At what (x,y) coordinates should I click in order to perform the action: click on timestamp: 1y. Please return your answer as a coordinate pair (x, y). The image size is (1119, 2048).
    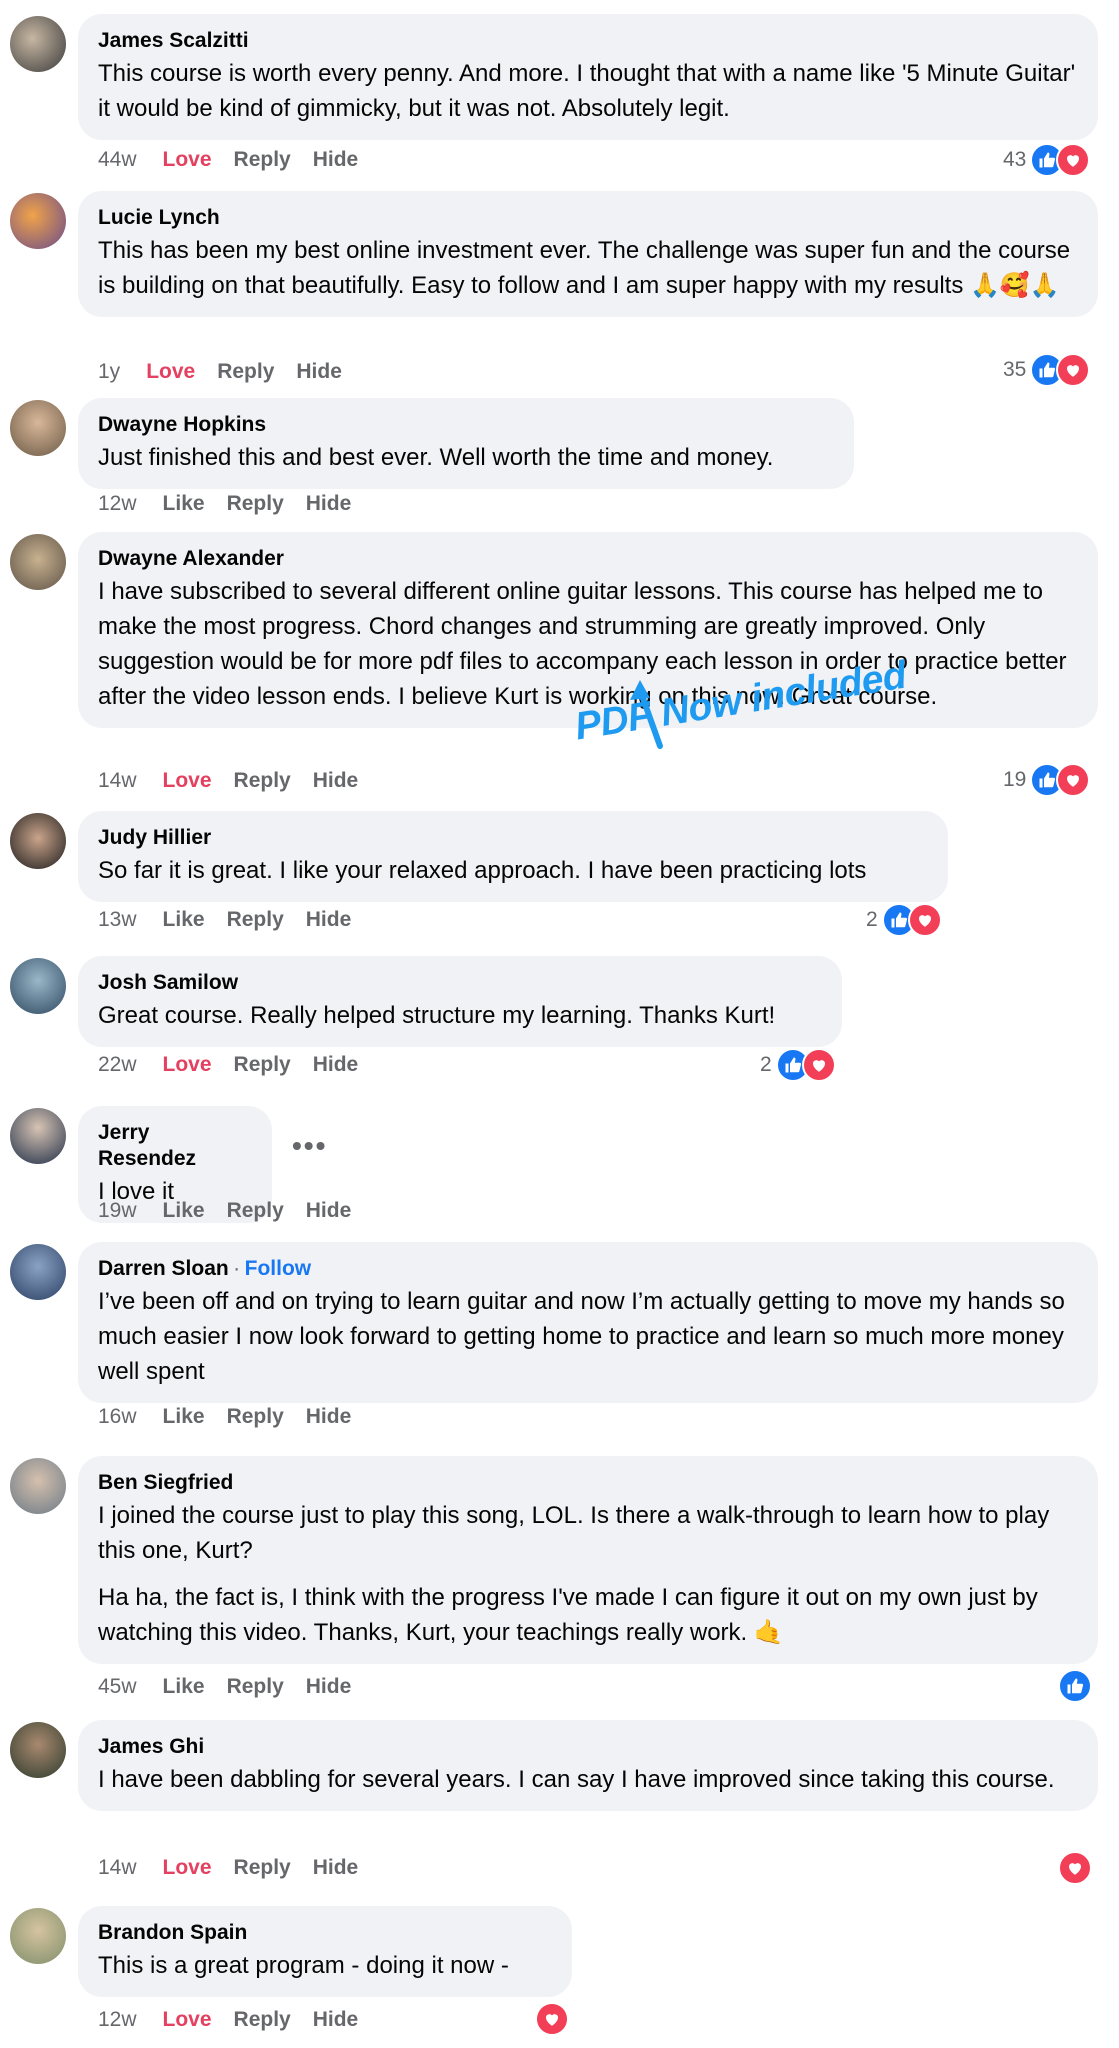
    Looking at the image, I should click on (109, 372).